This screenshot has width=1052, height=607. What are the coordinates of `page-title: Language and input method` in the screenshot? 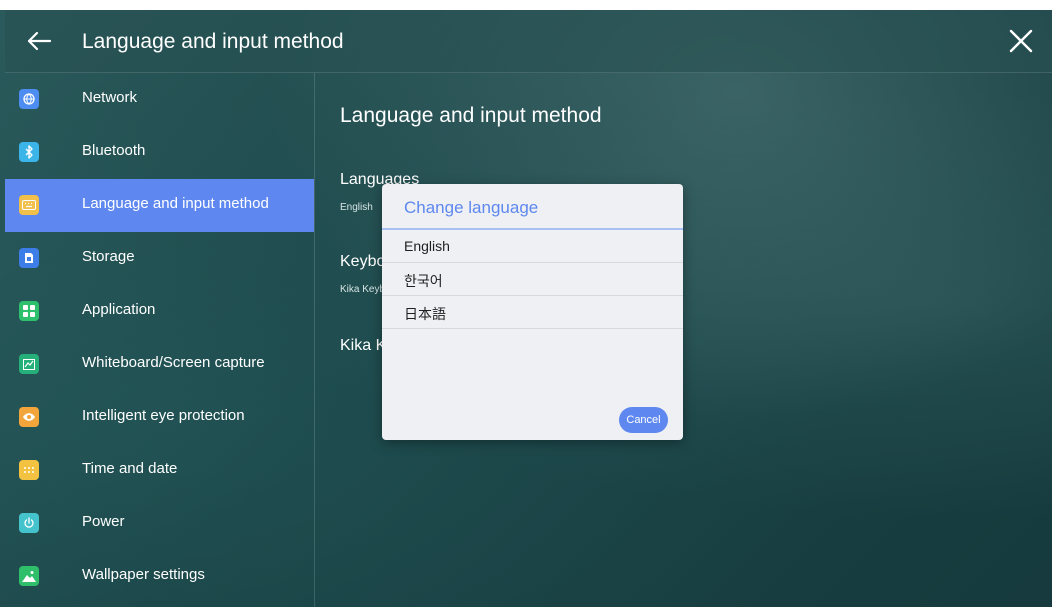 It's located at (213, 41).